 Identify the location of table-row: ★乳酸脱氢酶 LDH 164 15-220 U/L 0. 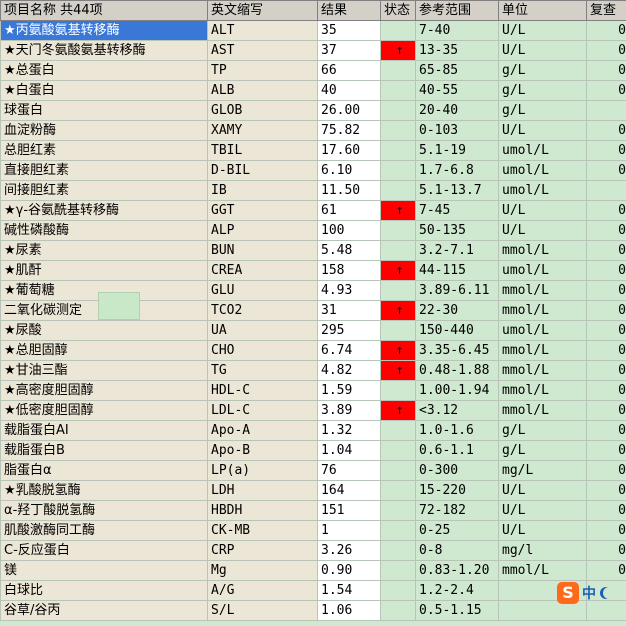
(313, 490).